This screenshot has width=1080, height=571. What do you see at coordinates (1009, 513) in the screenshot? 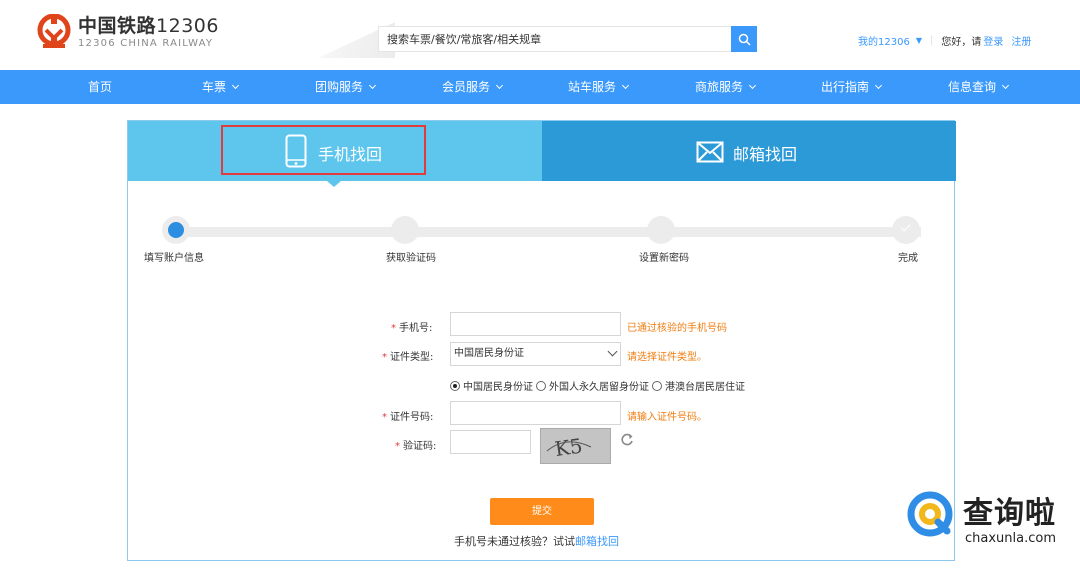
I see `watermark-title: 查询啦` at bounding box center [1009, 513].